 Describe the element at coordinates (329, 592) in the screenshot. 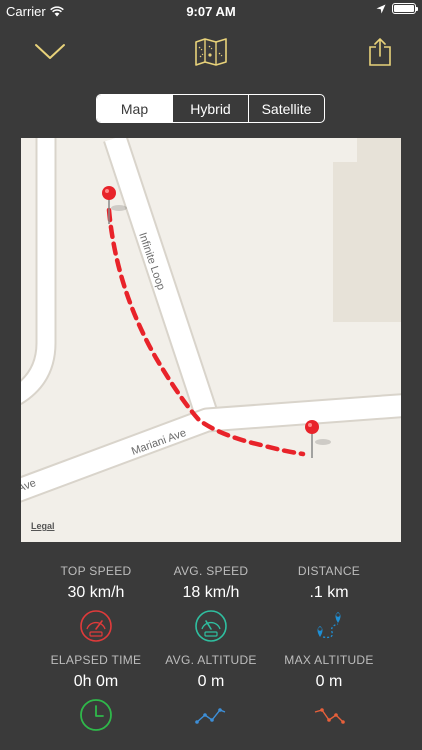

I see `stat-value: .1 km` at that location.